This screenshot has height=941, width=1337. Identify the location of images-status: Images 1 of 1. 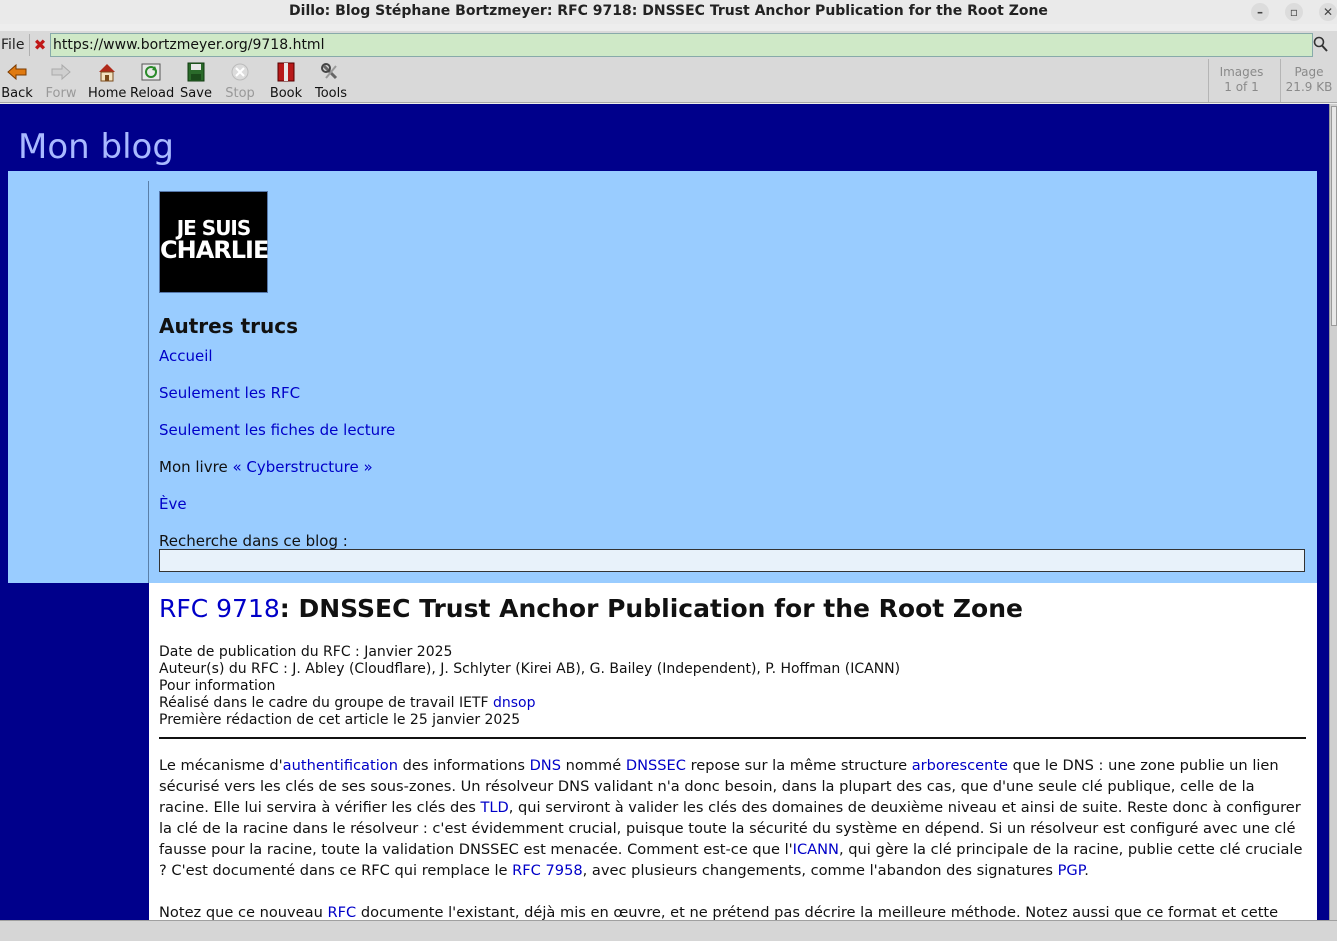
(1241, 80).